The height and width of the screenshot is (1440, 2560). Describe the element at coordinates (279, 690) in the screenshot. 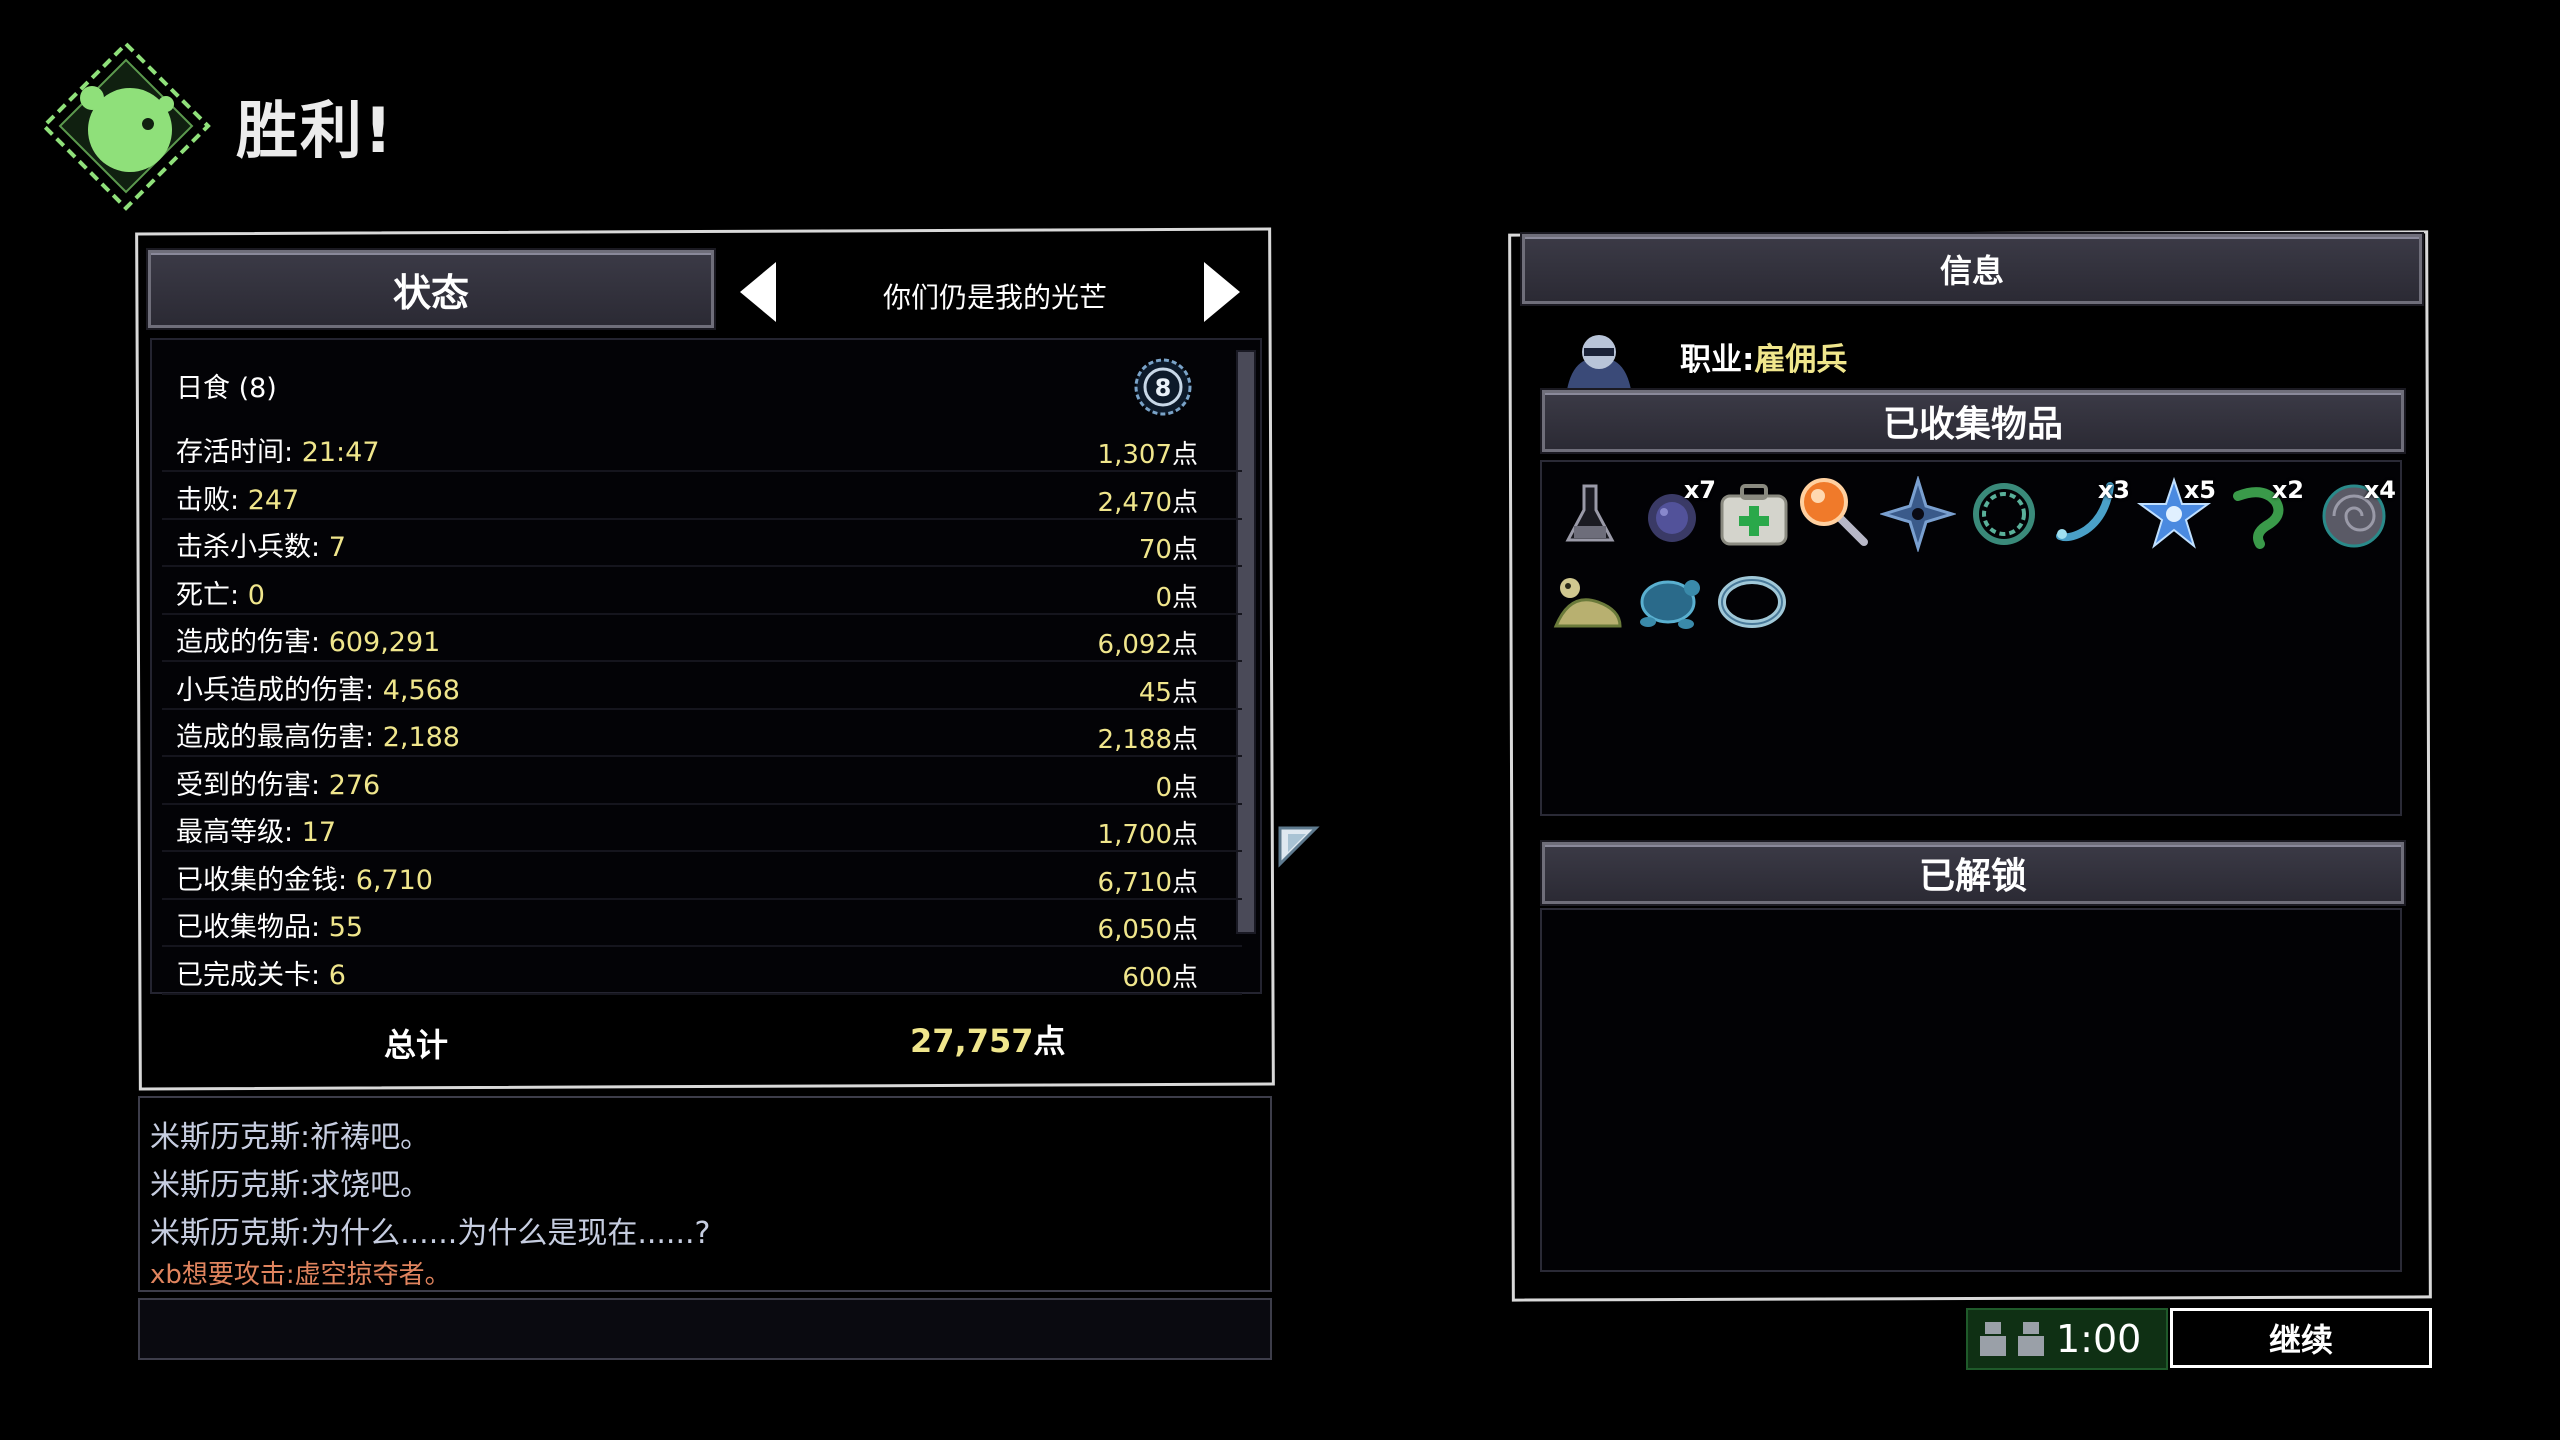

I see `stat-label-text: 小兵造成的伤害:` at that location.